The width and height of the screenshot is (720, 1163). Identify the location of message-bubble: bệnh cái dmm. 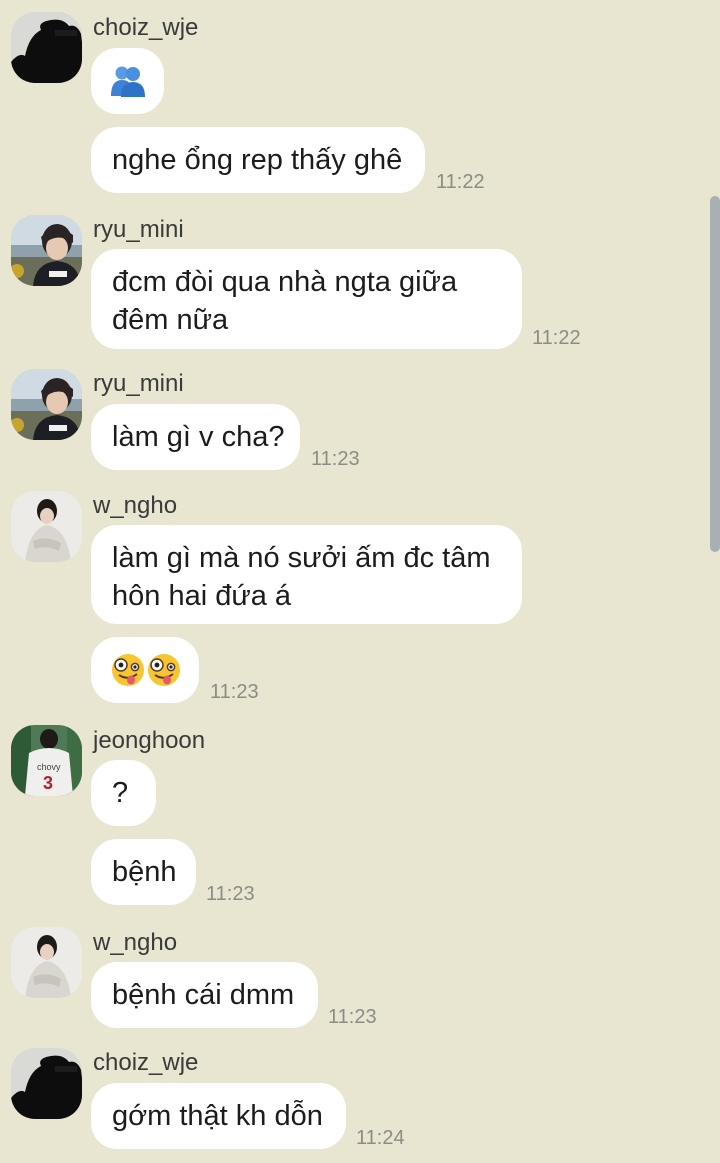
(204, 995).